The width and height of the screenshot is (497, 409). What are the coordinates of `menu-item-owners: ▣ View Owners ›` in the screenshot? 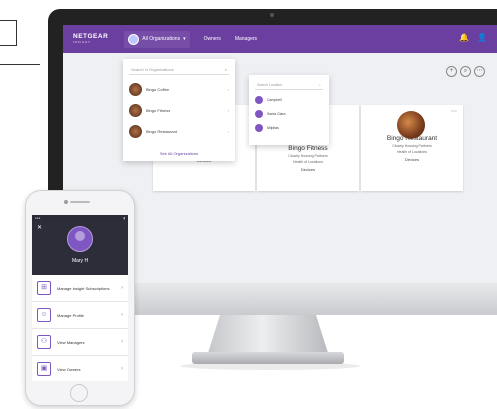 It's located at (80, 368).